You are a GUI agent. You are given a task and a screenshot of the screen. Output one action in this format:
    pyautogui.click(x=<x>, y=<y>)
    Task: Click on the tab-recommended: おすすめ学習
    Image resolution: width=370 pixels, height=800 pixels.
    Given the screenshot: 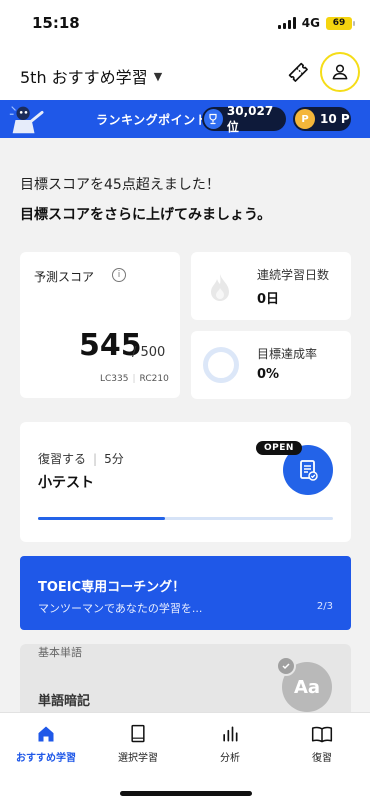 What is the action you would take?
    pyautogui.click(x=46, y=743)
    